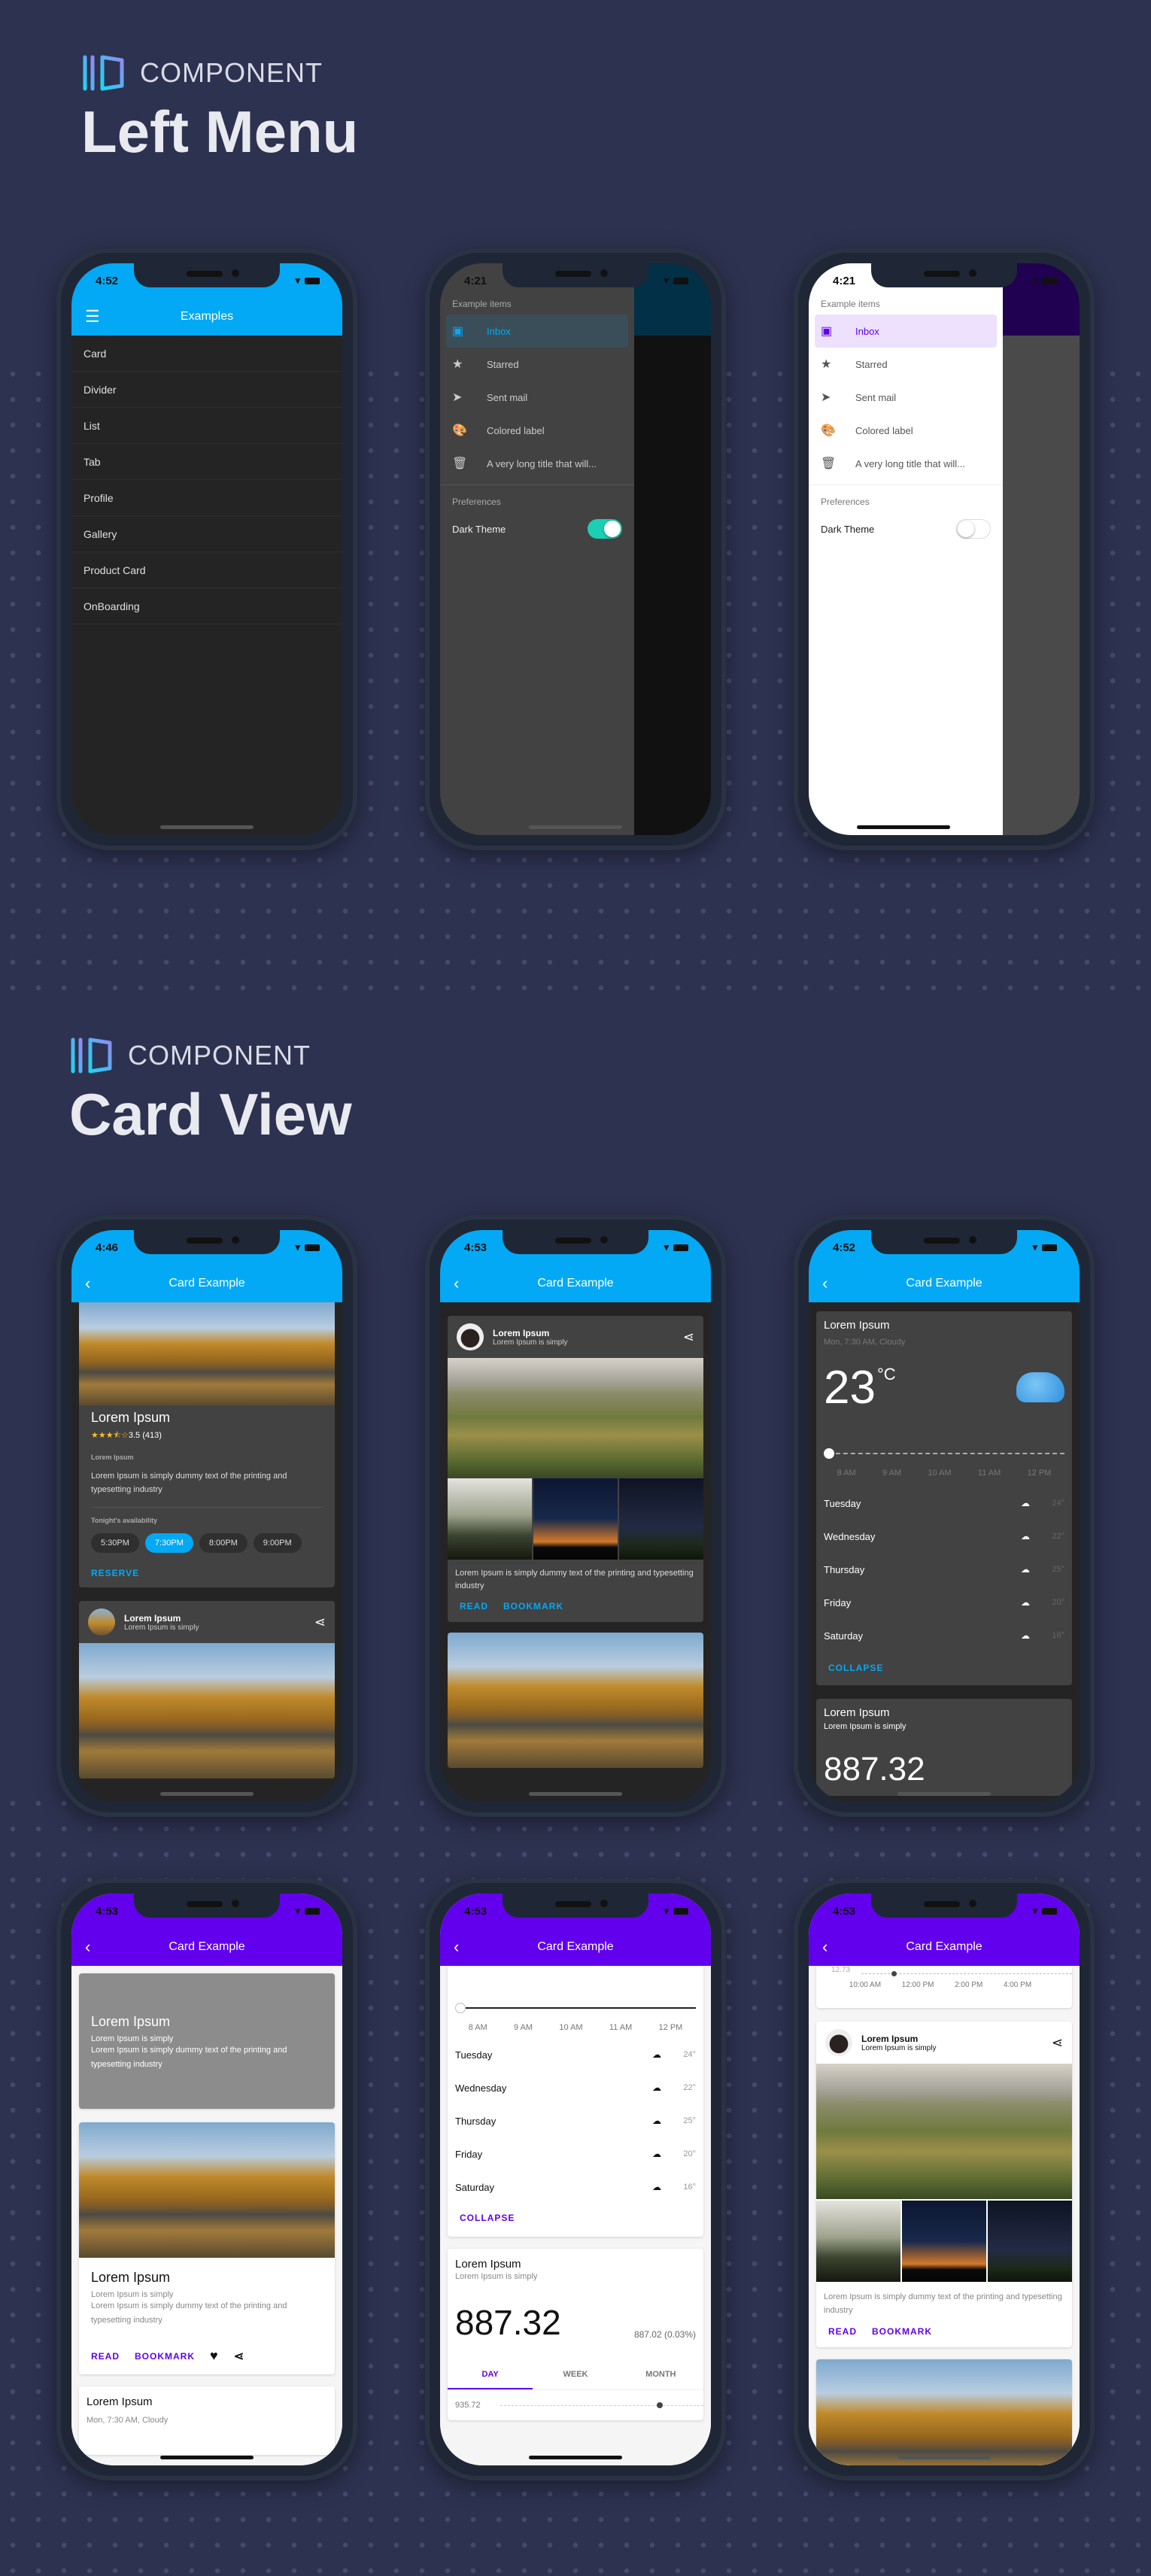  Describe the element at coordinates (92, 316) in the screenshot. I see `hamburger-menu-icon: ☰` at that location.